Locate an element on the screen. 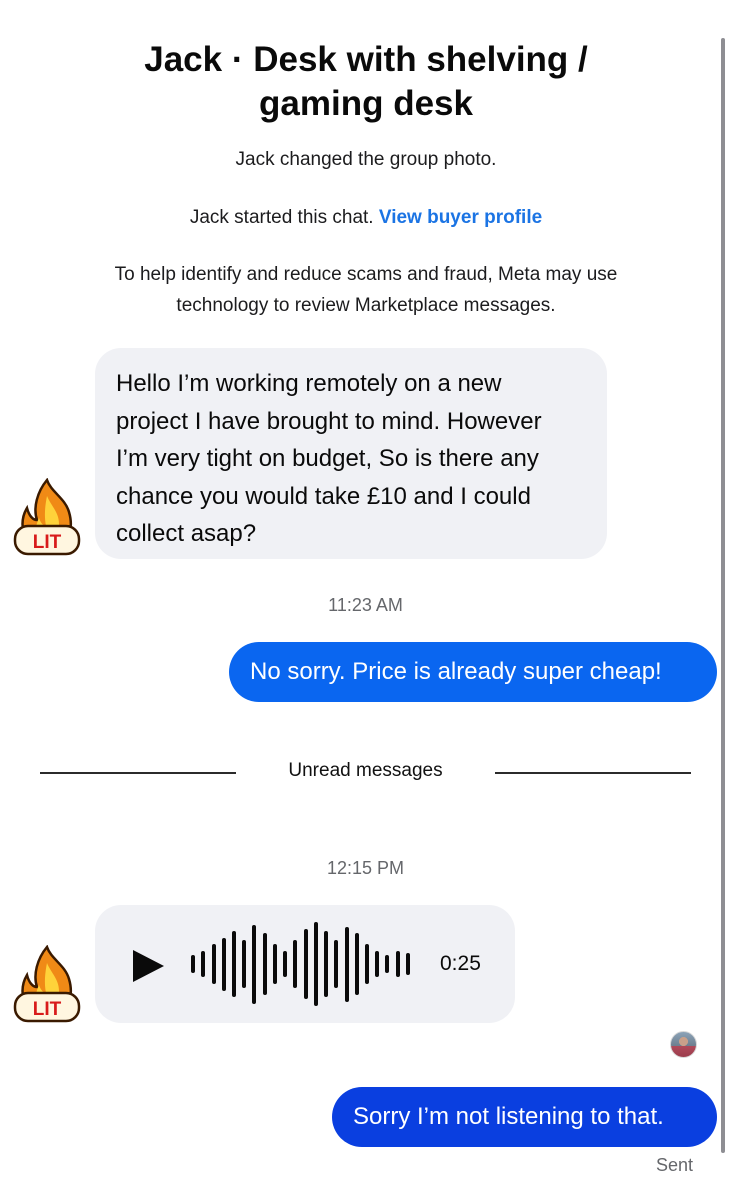 Image resolution: width=731 pixels, height=1200 pixels. divider-left is located at coordinates (138, 773).